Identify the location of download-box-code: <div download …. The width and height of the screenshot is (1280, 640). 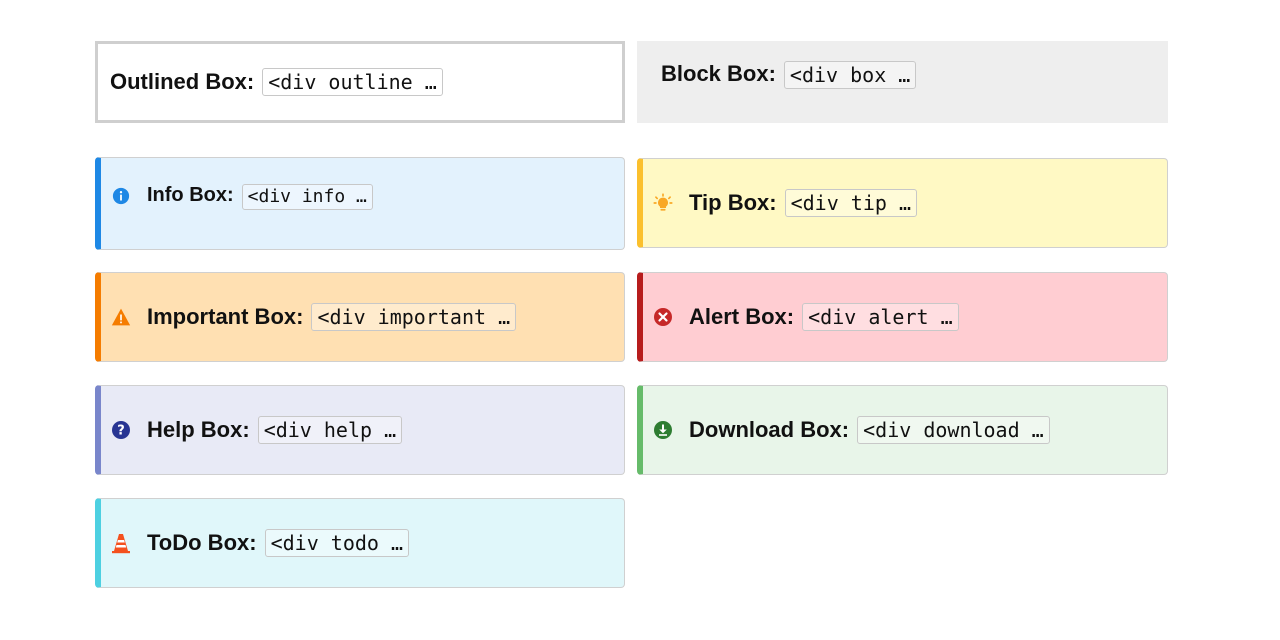
(953, 430).